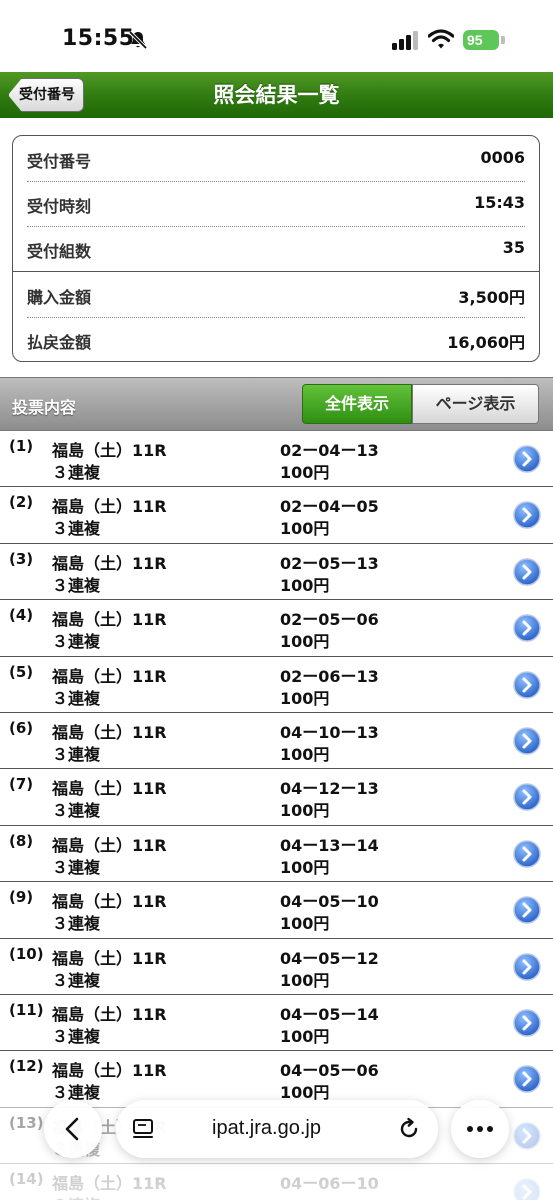 Image resolution: width=553 pixels, height=1200 pixels. Describe the element at coordinates (329, 507) in the screenshot. I see `bet-combination: 02ー04ー05` at that location.